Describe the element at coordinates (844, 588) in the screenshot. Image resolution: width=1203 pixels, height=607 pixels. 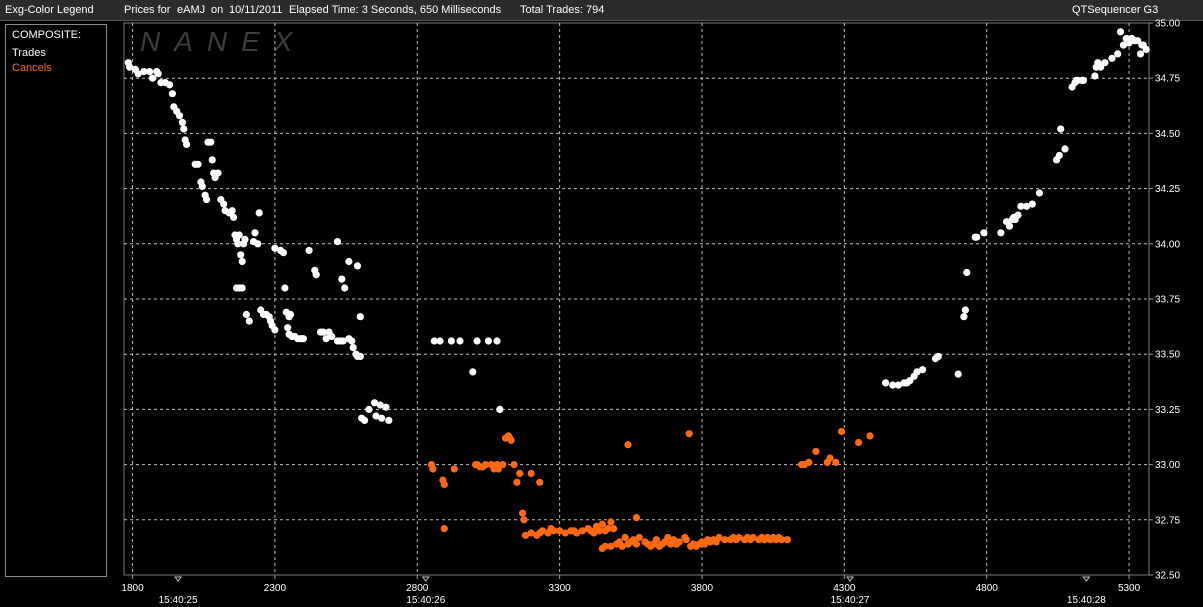
I see `x-tick-label: 4300` at that location.